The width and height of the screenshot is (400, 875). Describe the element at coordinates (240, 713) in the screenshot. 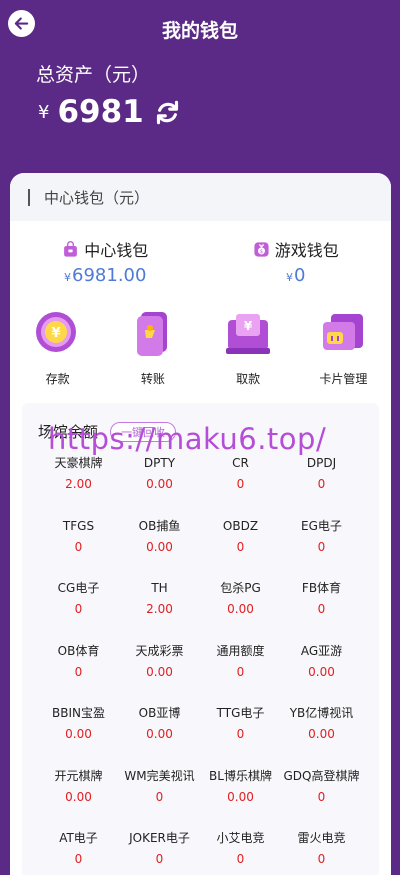

I see `venue-item-name: TTG电子` at that location.